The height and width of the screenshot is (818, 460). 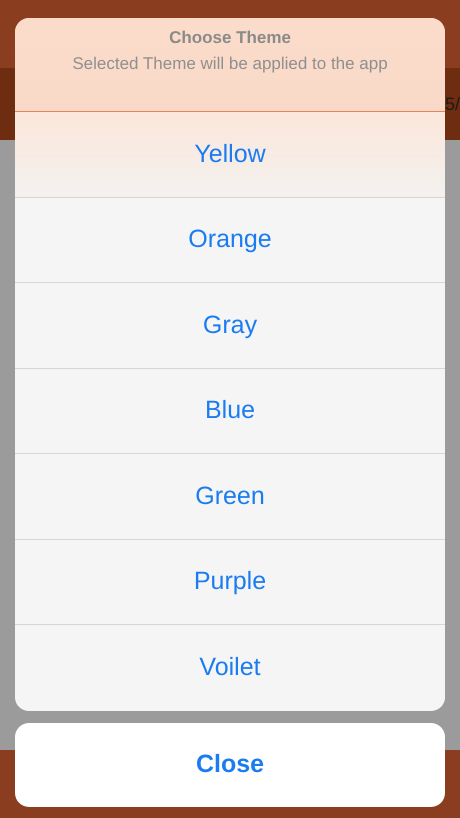 What do you see at coordinates (230, 764) in the screenshot?
I see `close-button: Close` at bounding box center [230, 764].